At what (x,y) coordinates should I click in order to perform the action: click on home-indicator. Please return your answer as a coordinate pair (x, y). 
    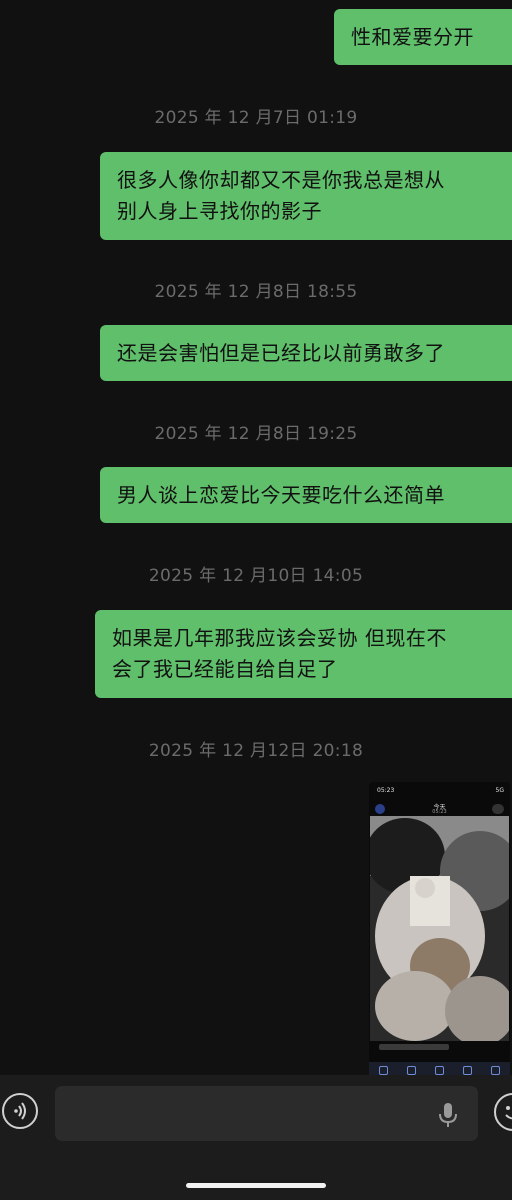
    Looking at the image, I should click on (256, 1185).